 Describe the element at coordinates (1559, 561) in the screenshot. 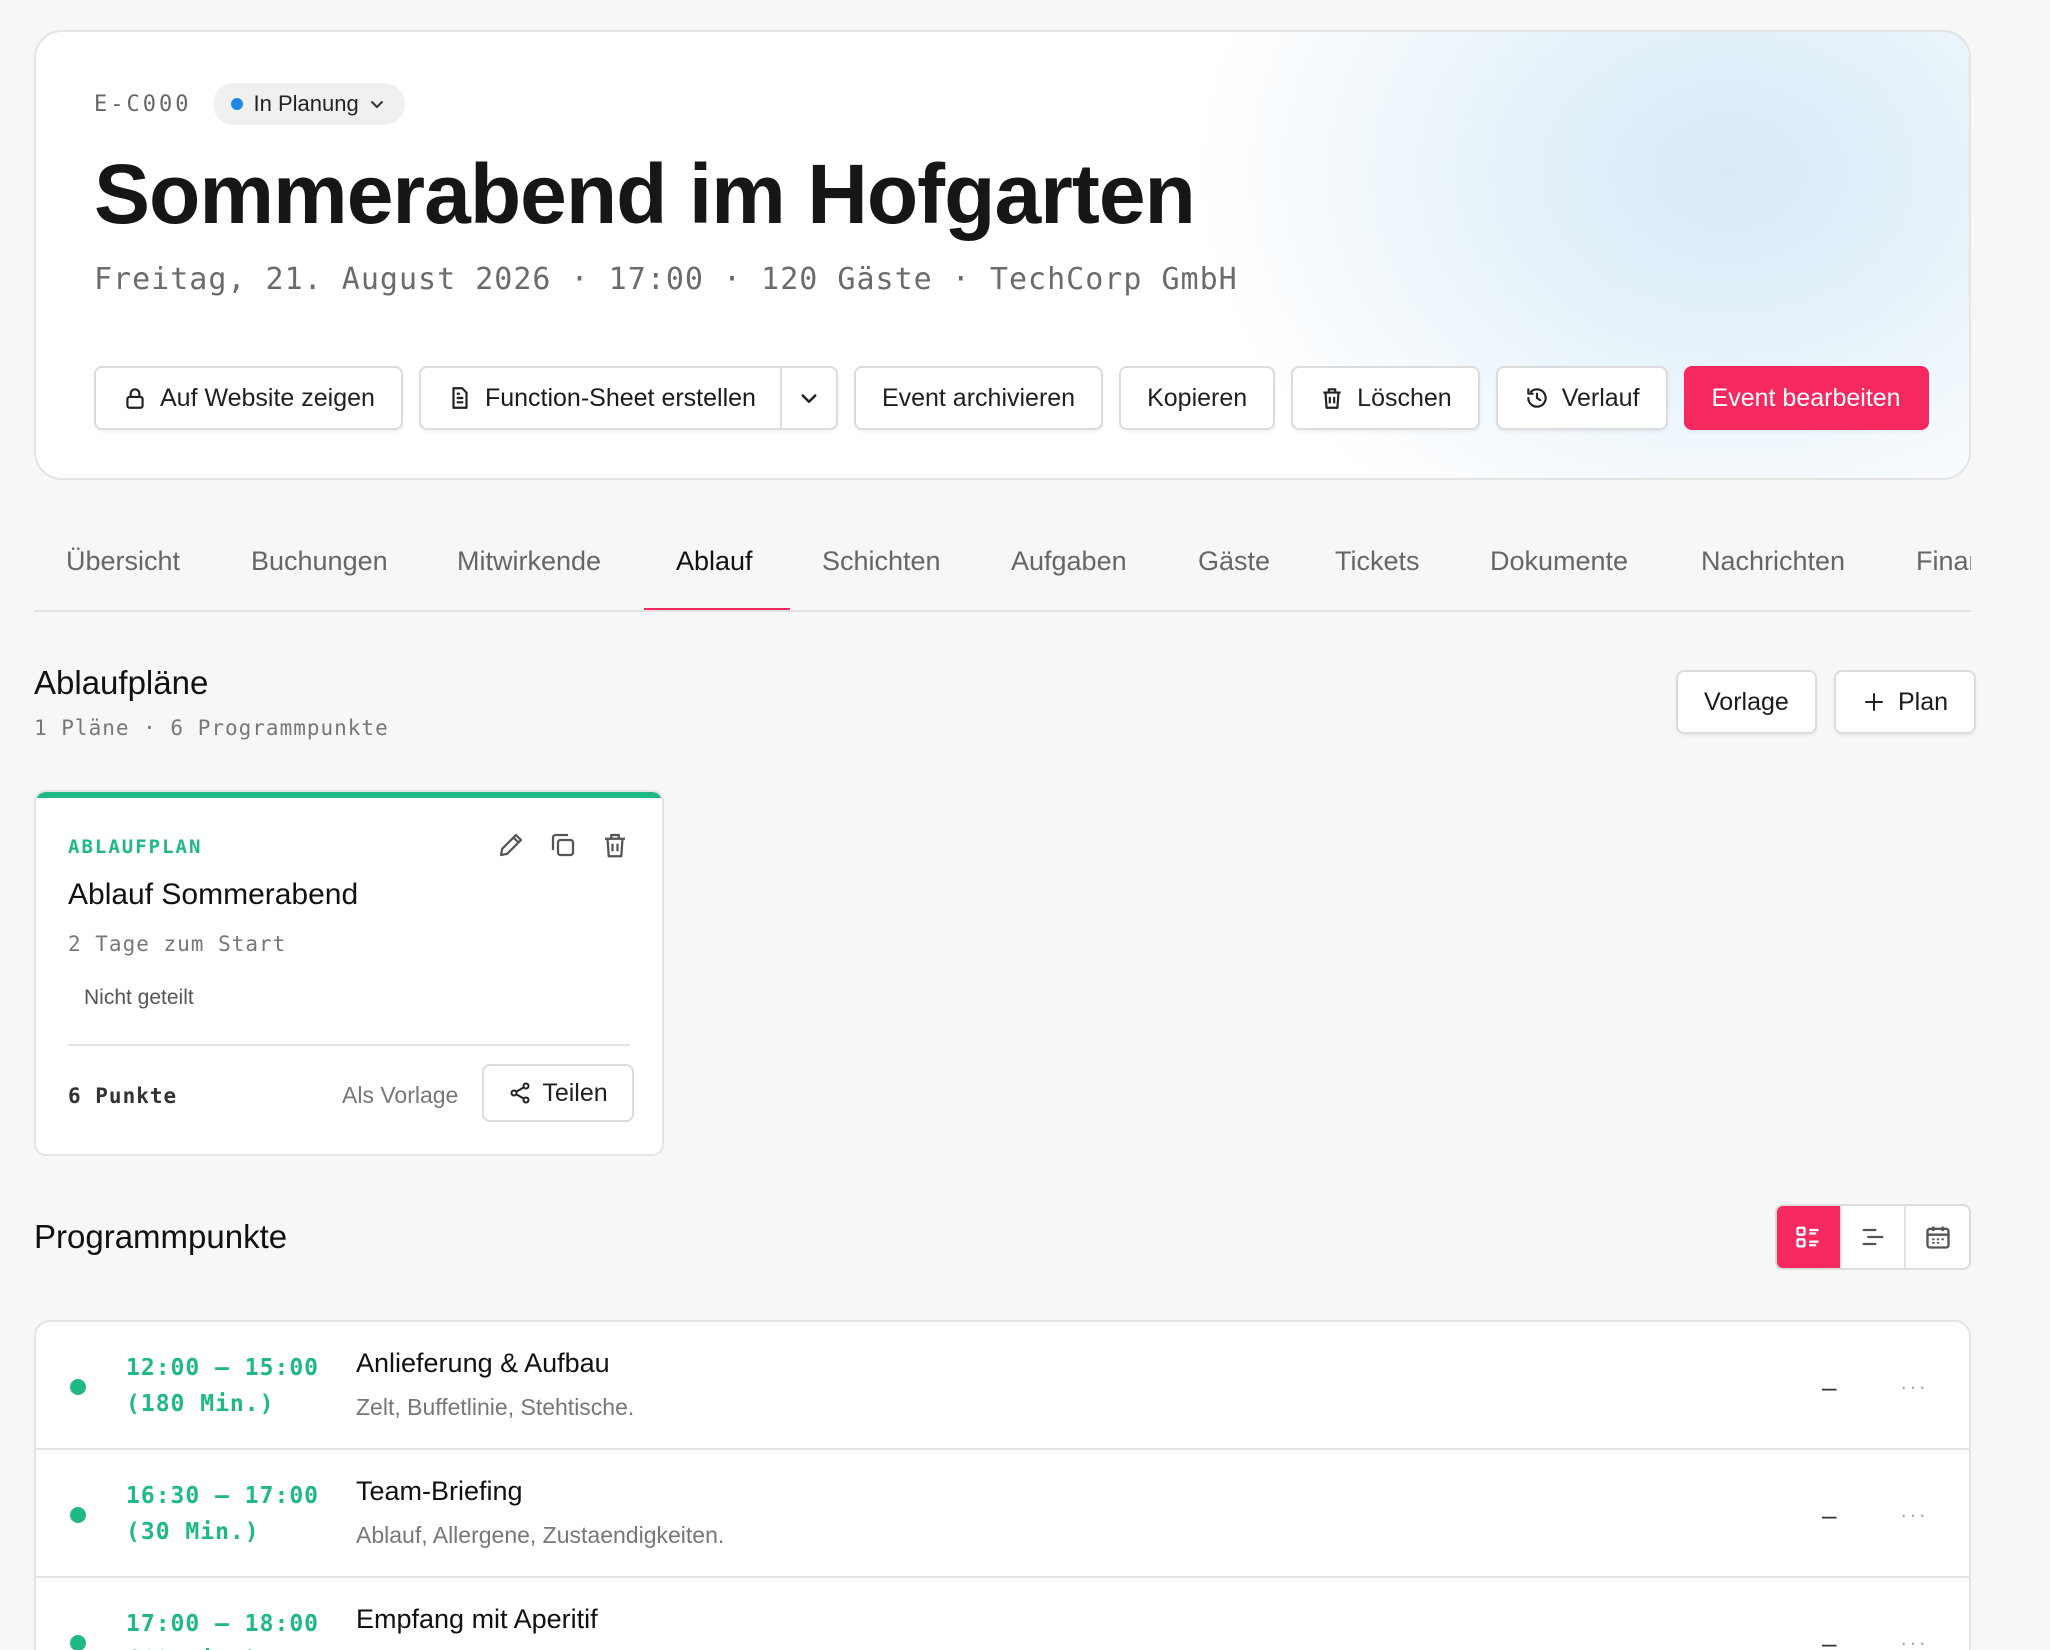

I see `tab-dokumente: Dokumente` at that location.